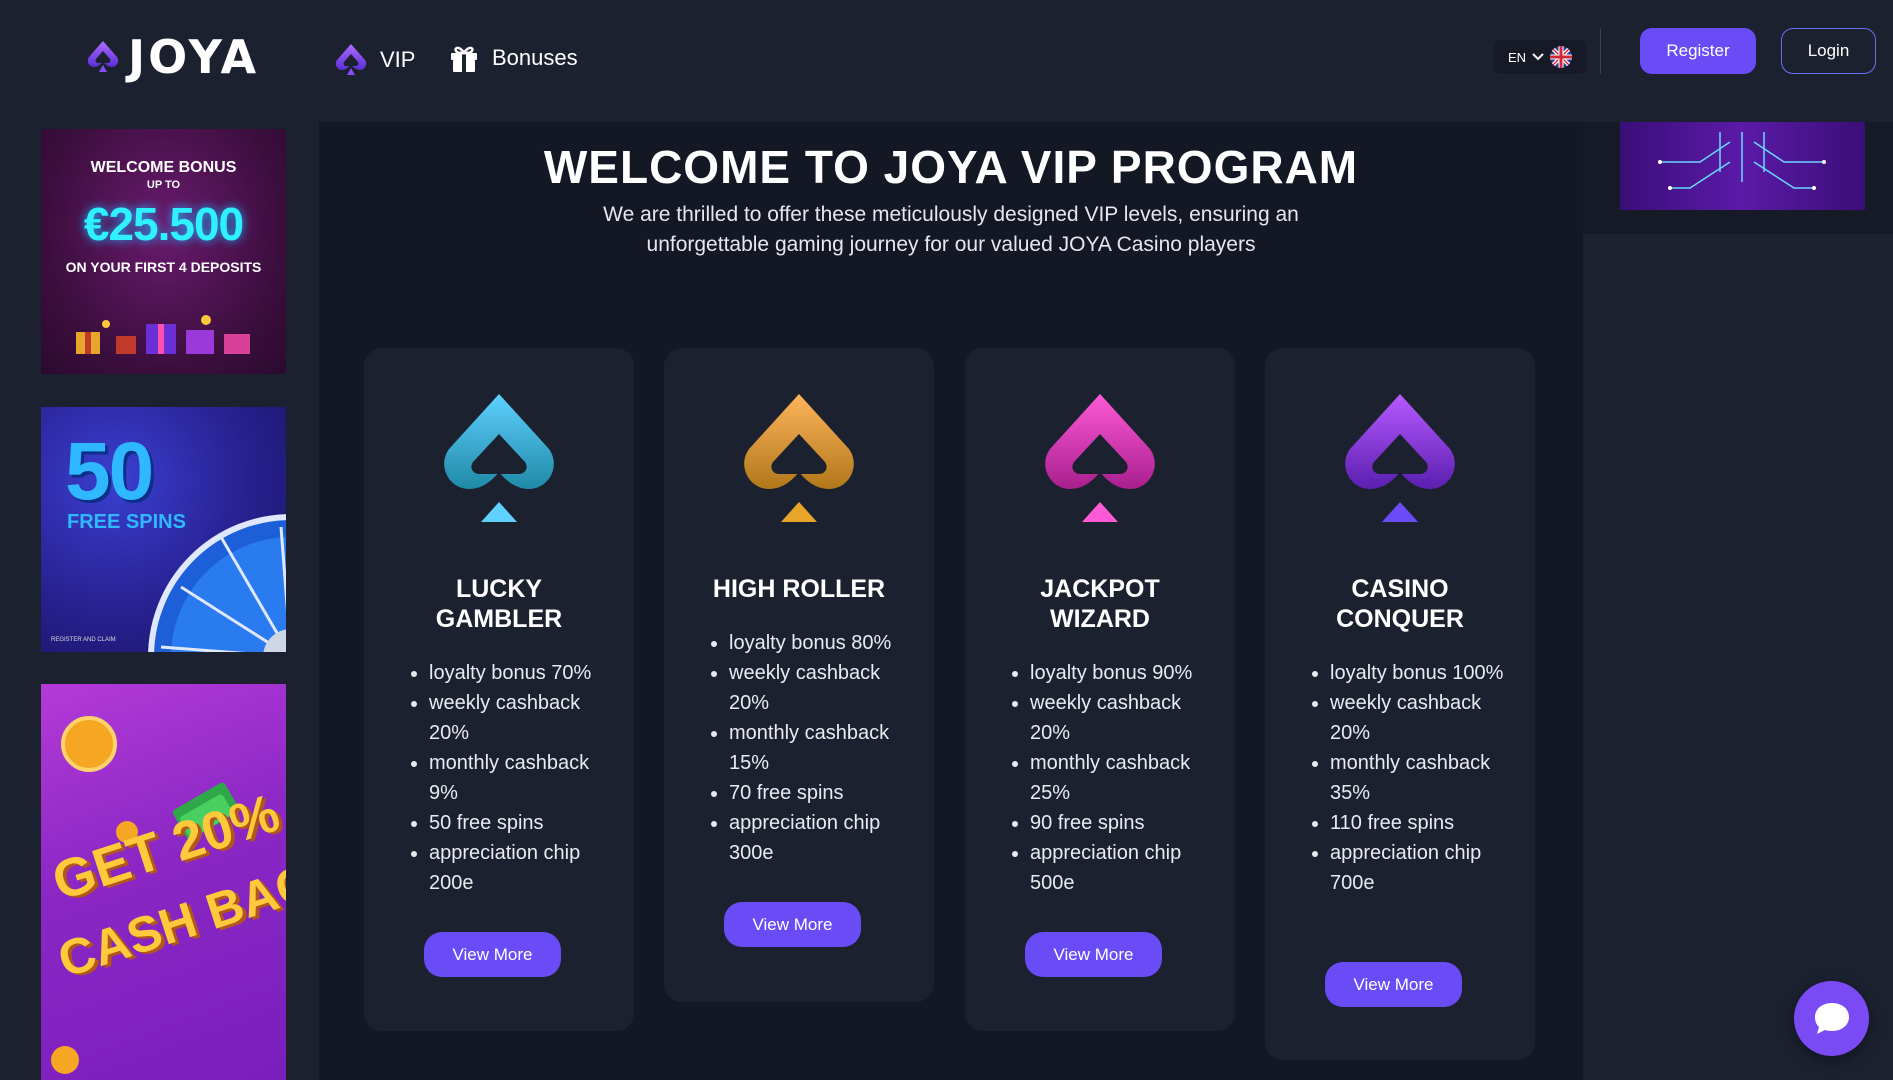 The width and height of the screenshot is (1893, 1080). What do you see at coordinates (524, 868) in the screenshot?
I see `list-item: appreciation chip 200e` at bounding box center [524, 868].